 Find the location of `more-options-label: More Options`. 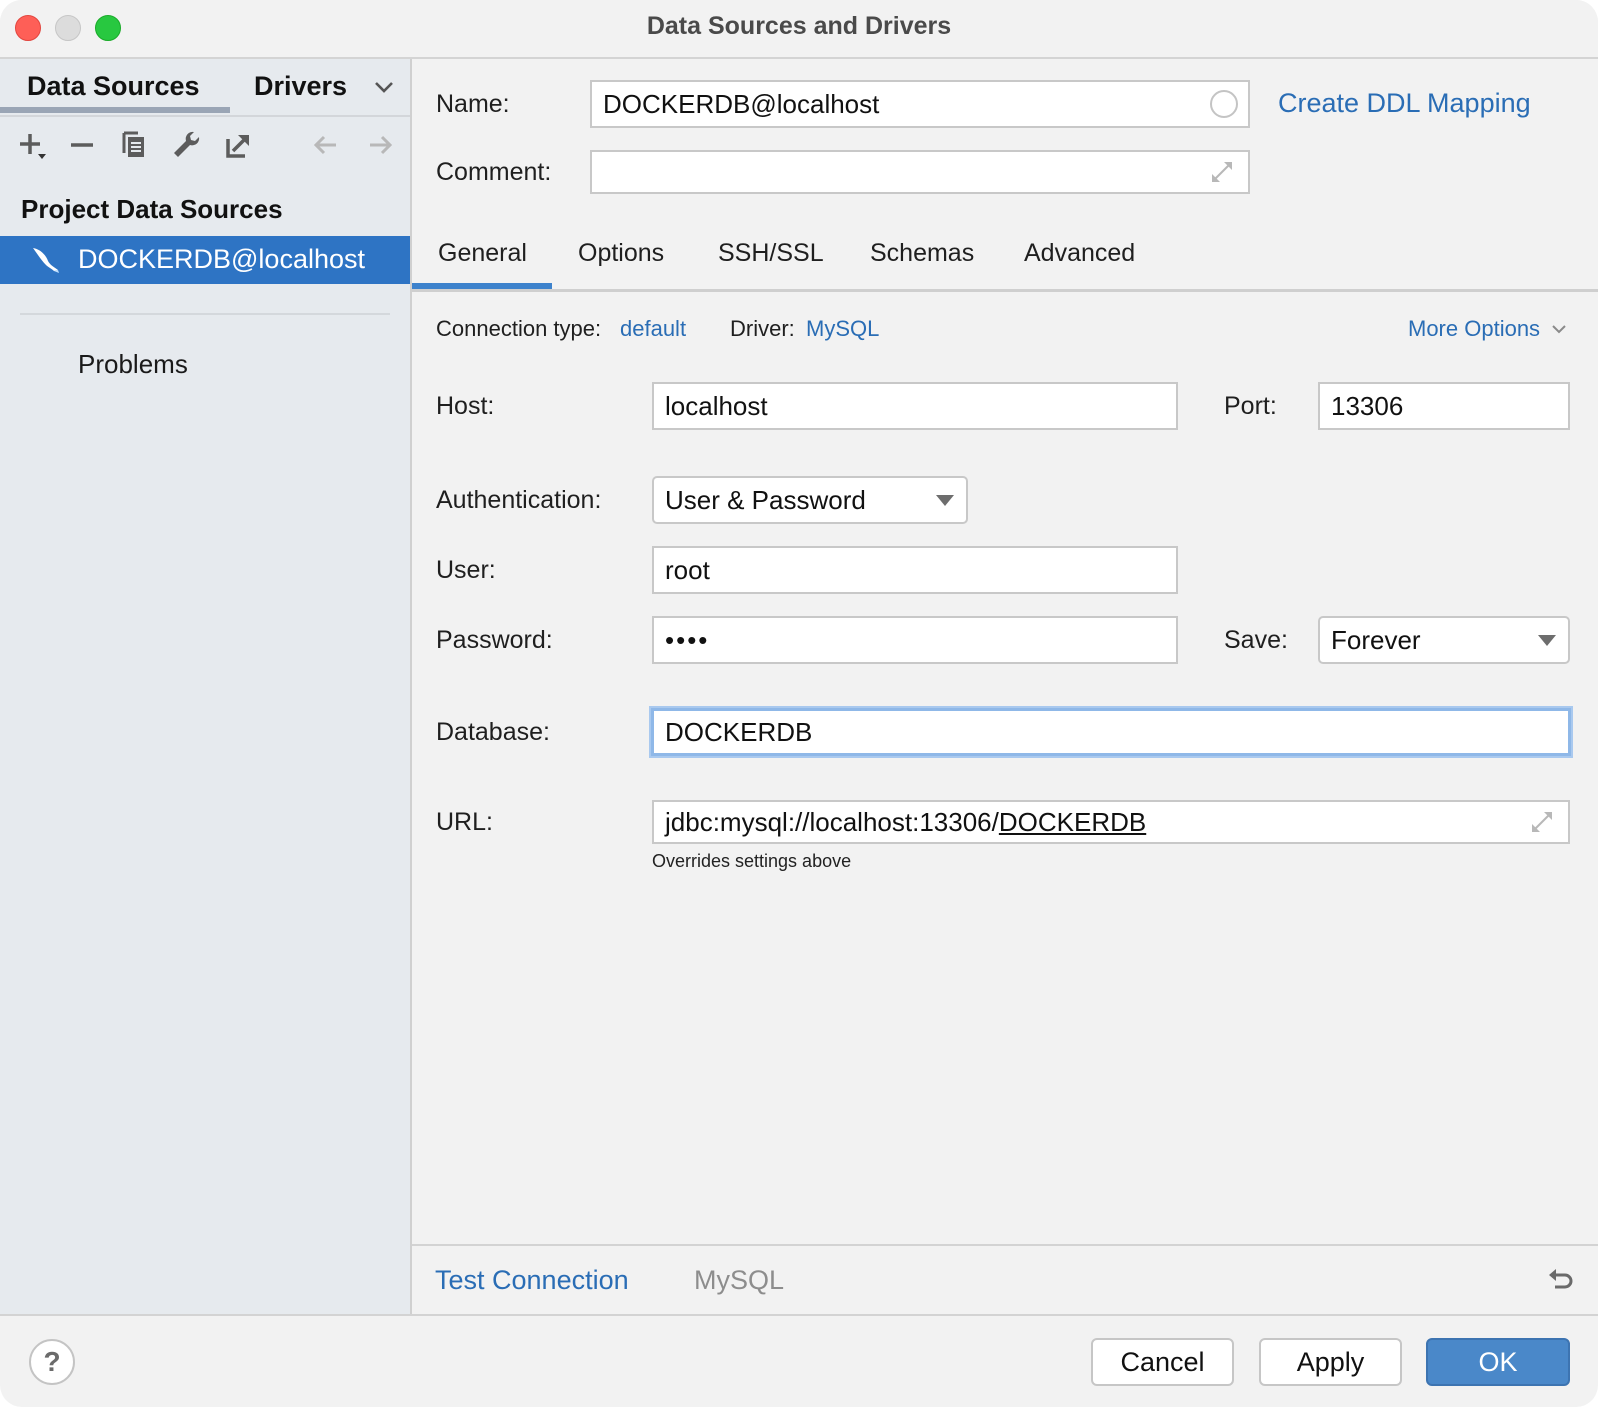

more-options-label: More Options is located at coordinates (1474, 328).